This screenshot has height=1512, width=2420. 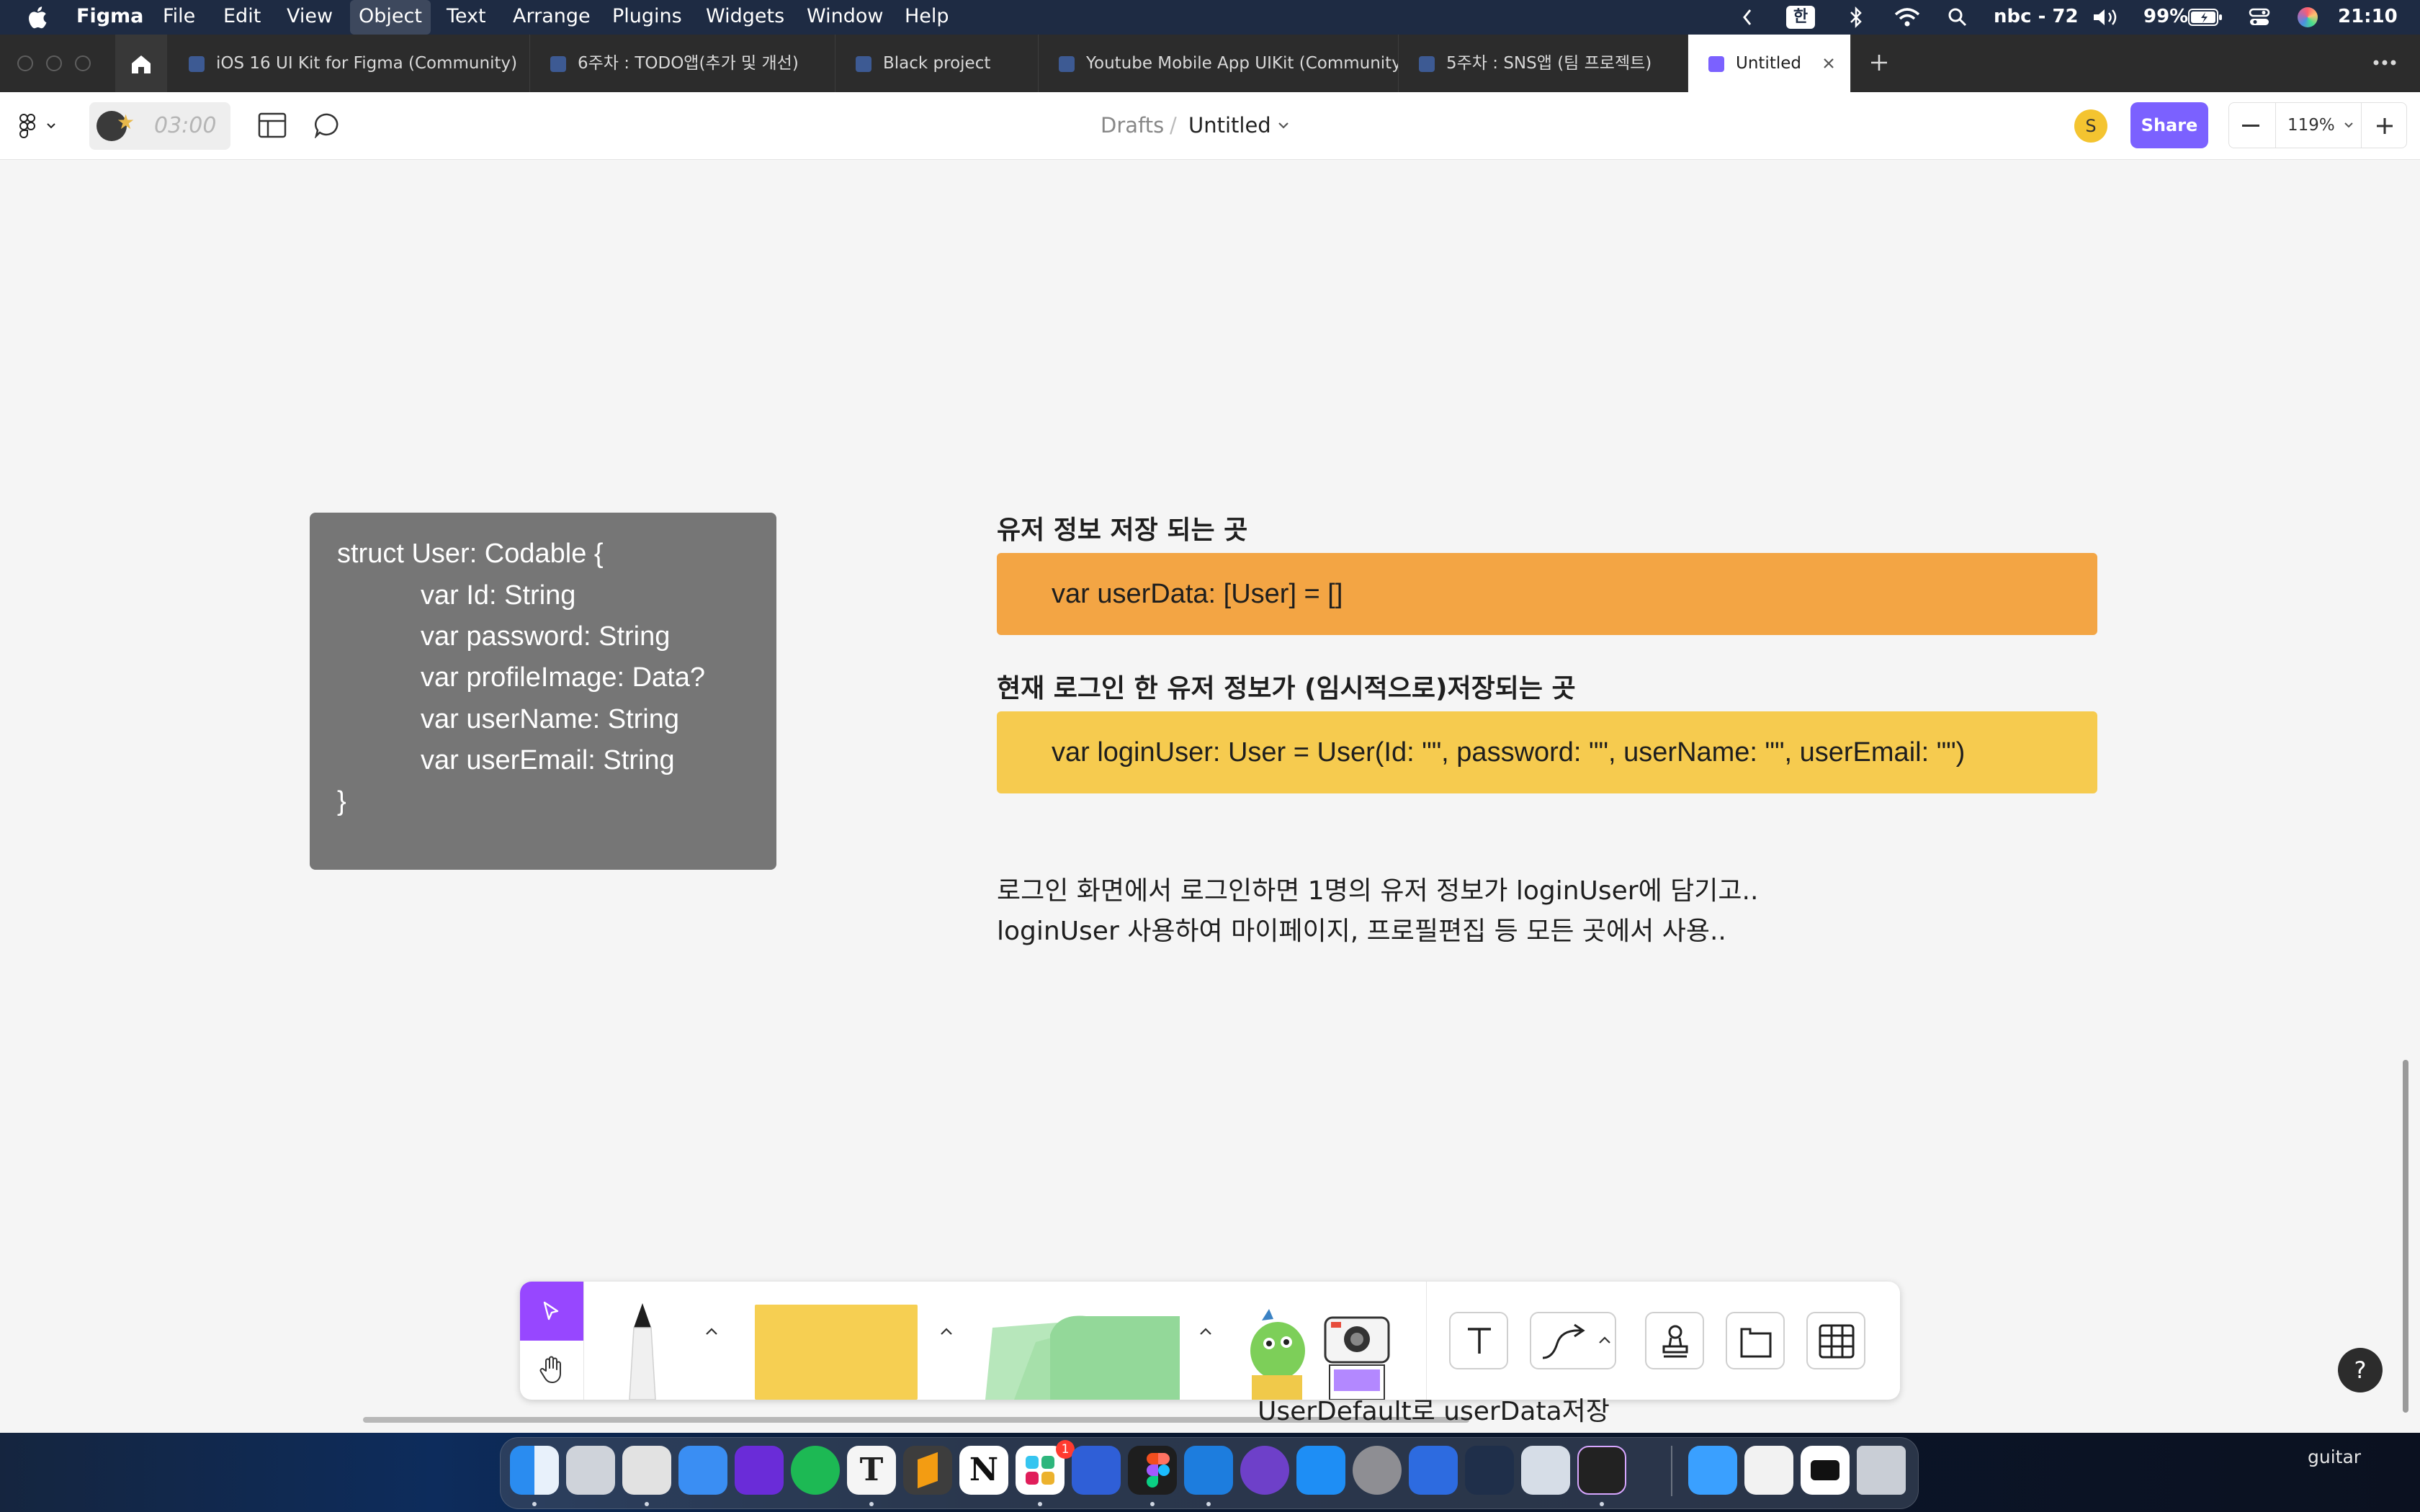 What do you see at coordinates (141, 63) in the screenshot?
I see `home-tab` at bounding box center [141, 63].